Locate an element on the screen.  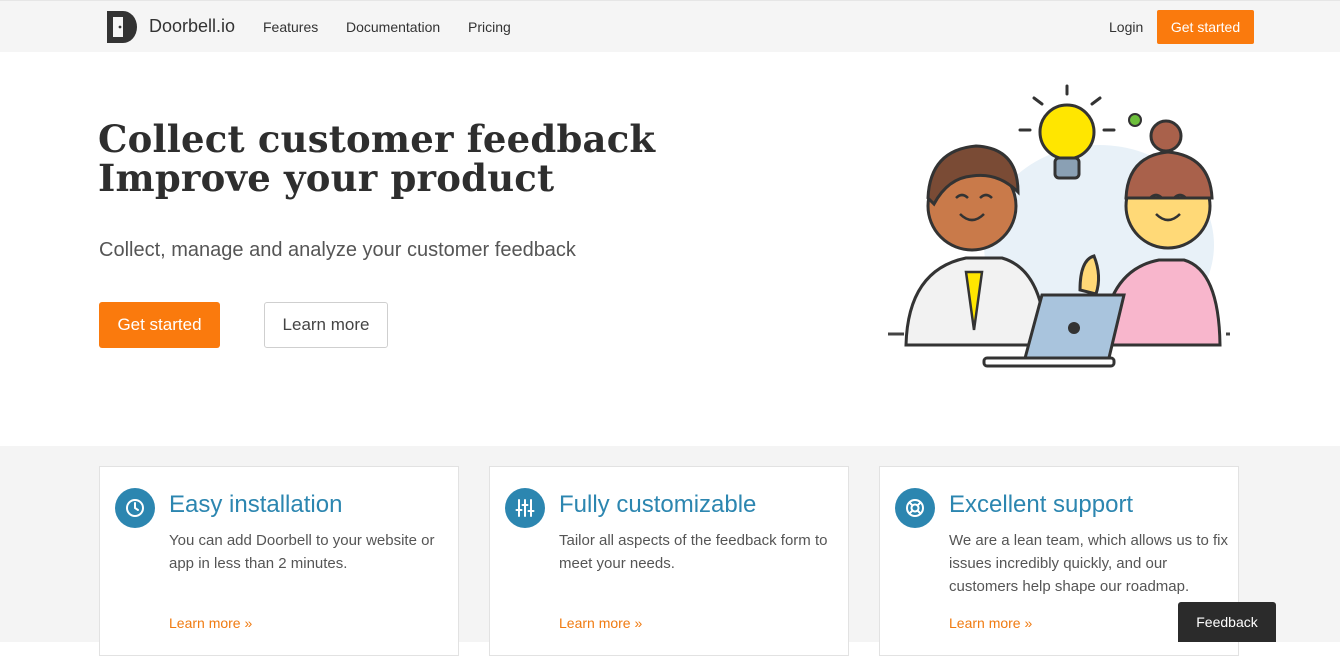
hero-title-line2: Improve your product is located at coordinates (326, 178).